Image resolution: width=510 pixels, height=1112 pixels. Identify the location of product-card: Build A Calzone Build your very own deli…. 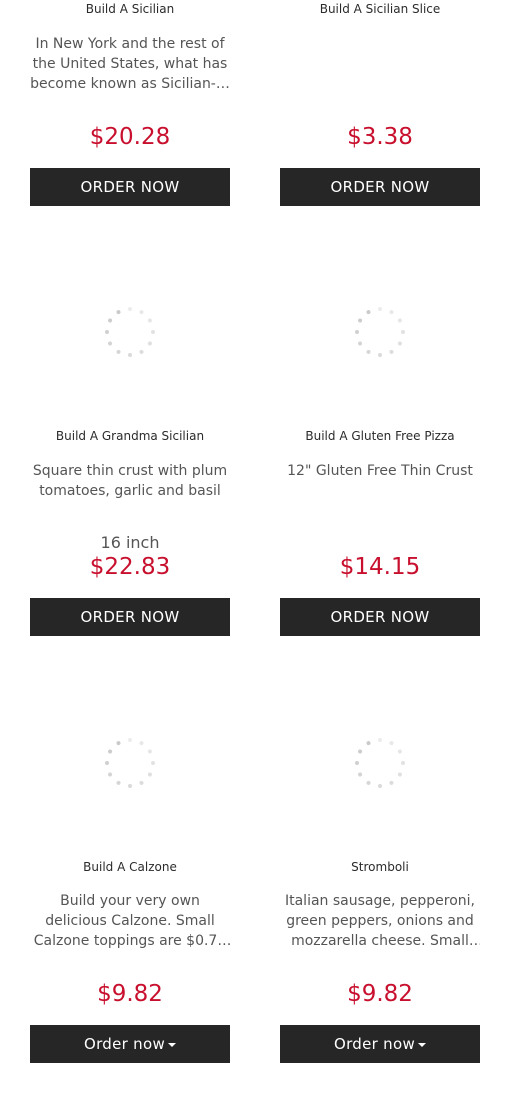
(130, 899).